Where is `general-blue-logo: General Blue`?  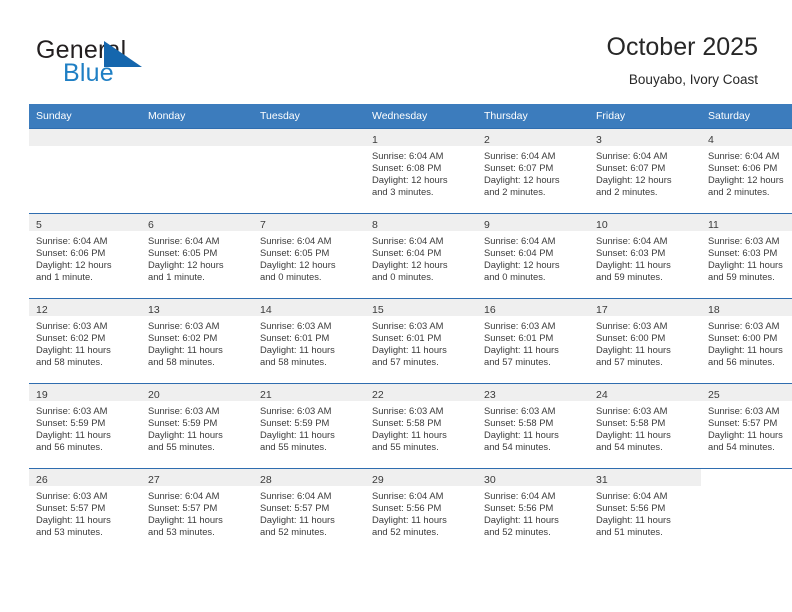 general-blue-logo: General Blue is located at coordinates (126, 62).